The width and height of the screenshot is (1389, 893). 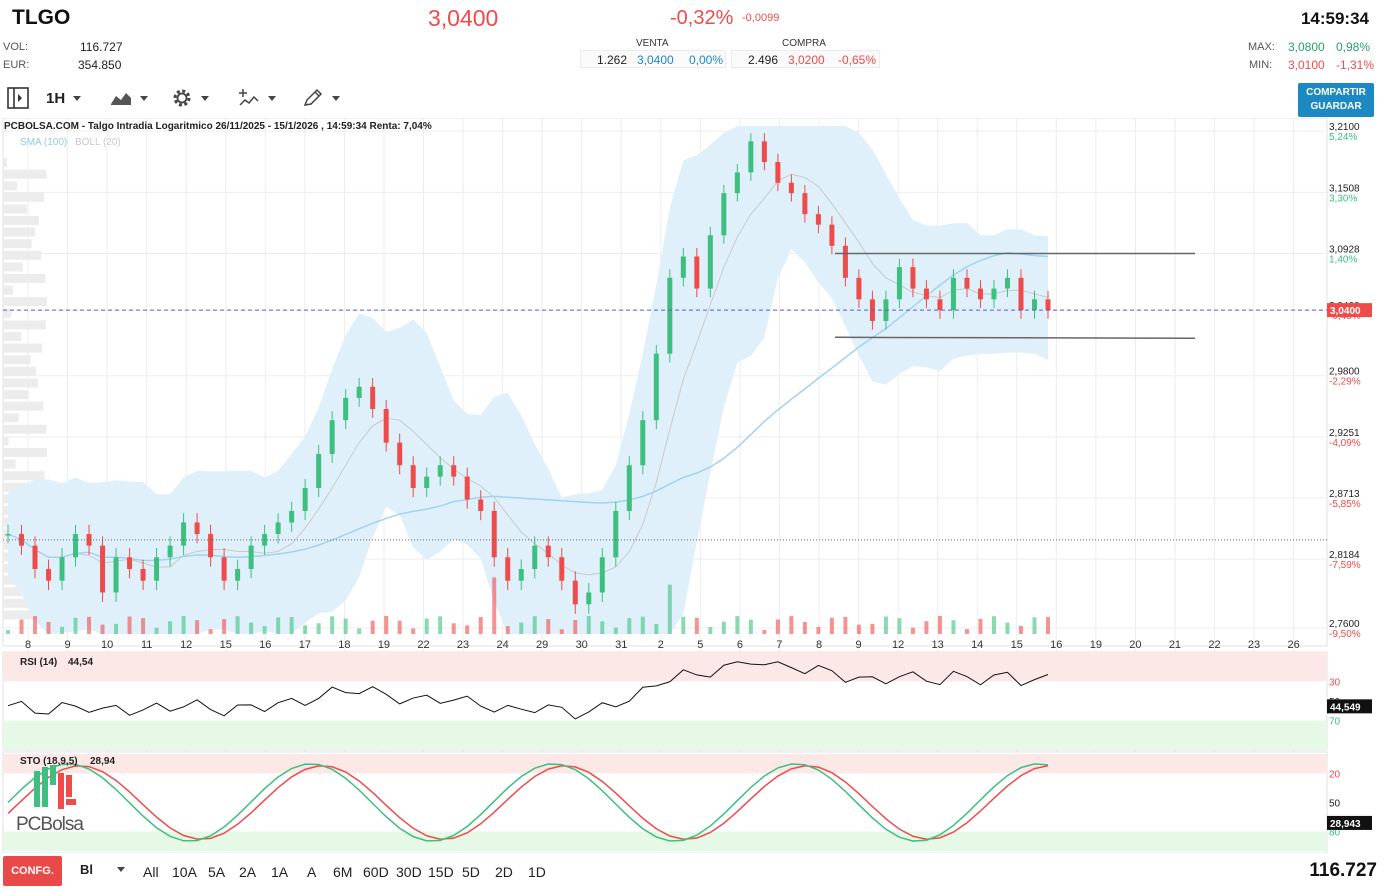 What do you see at coordinates (1353, 47) in the screenshot?
I see `max-percent: 0,98%` at bounding box center [1353, 47].